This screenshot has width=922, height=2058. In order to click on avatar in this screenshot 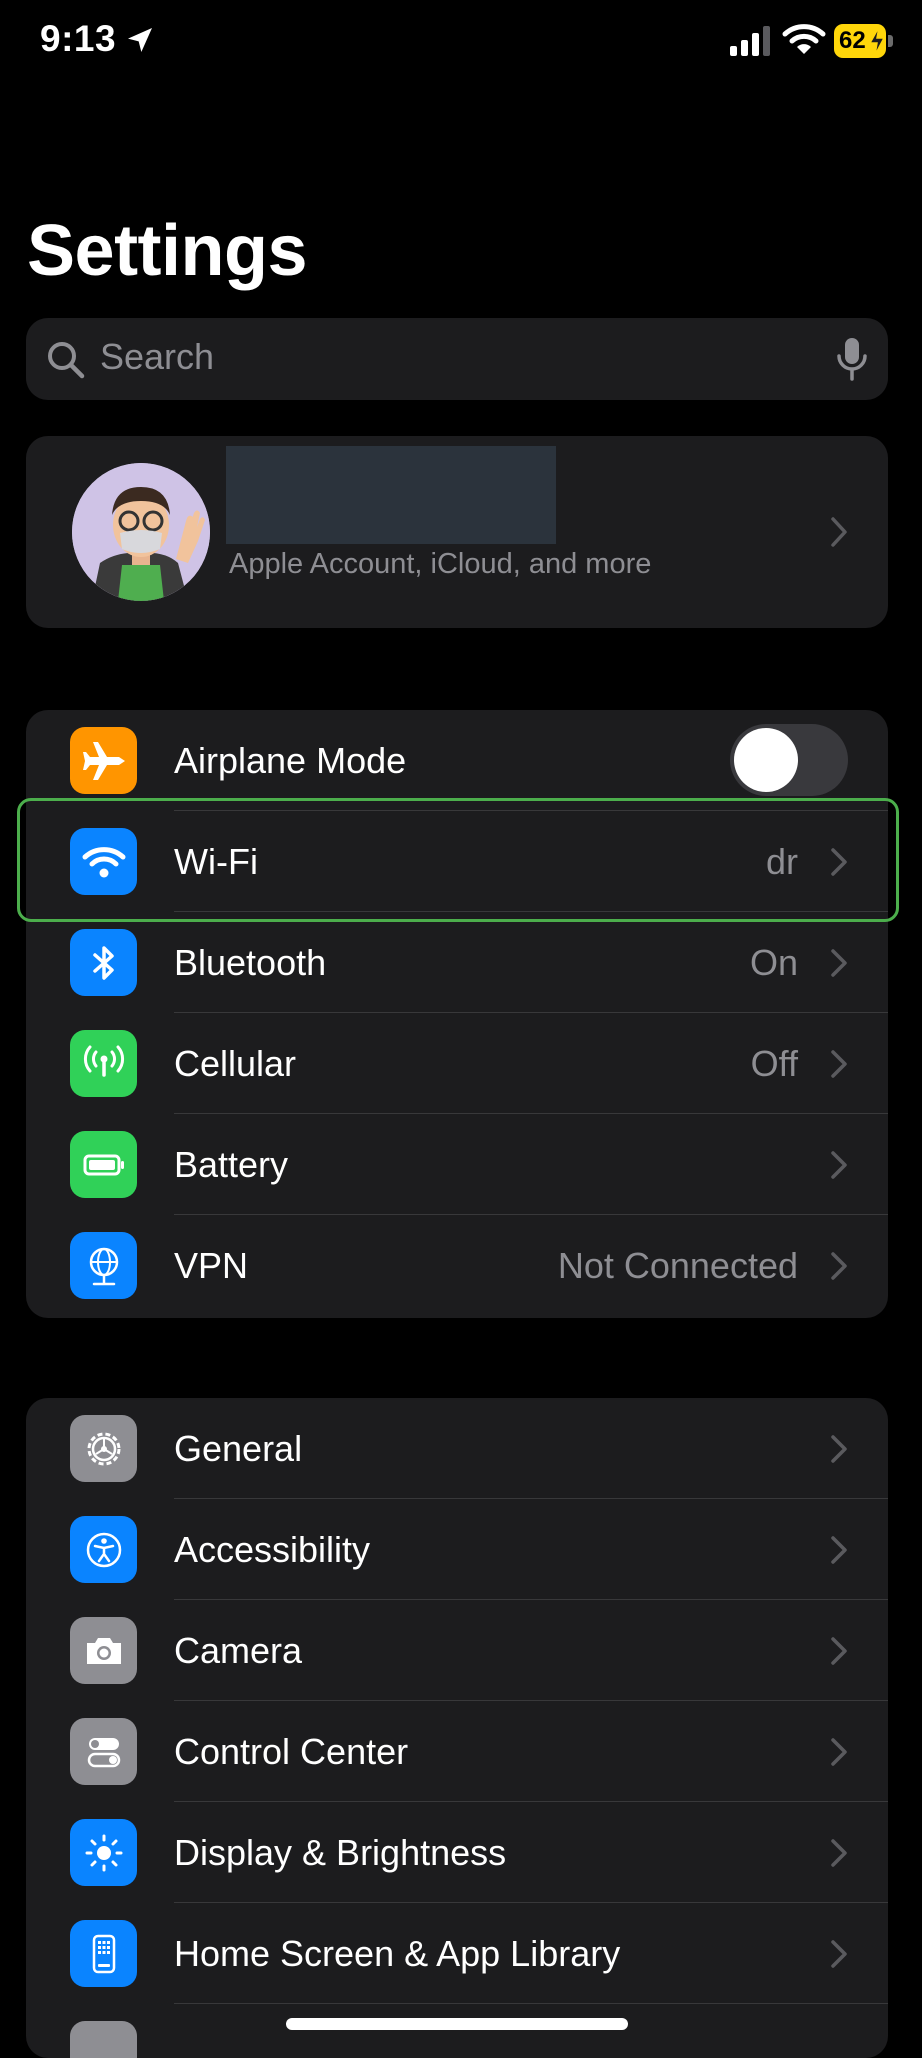, I will do `click(141, 532)`.